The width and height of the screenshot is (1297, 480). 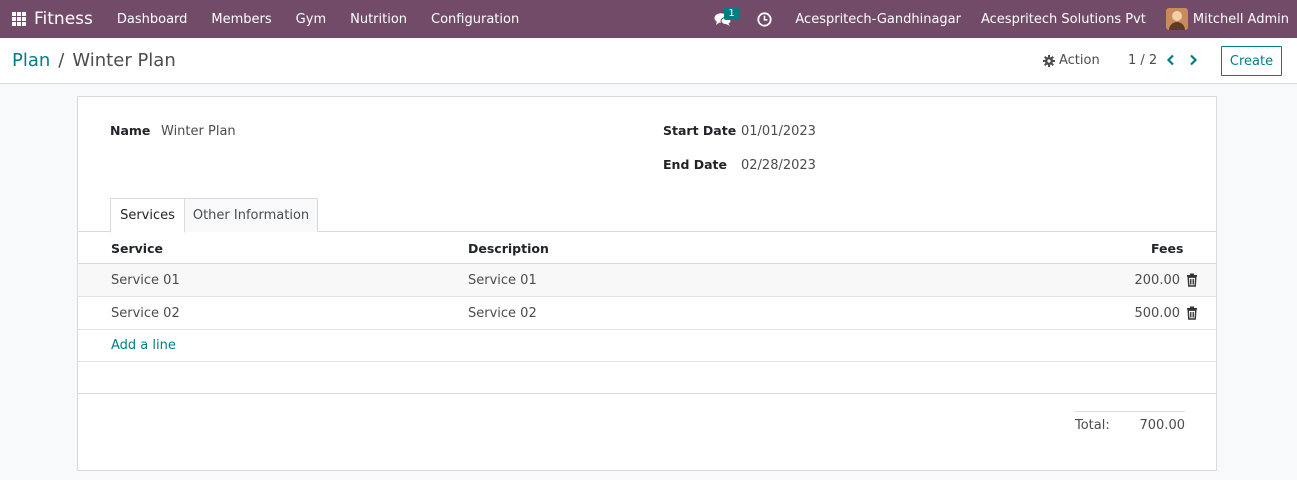 I want to click on company-switcher: Acespritech Solutions Pvt, so click(x=1063, y=19).